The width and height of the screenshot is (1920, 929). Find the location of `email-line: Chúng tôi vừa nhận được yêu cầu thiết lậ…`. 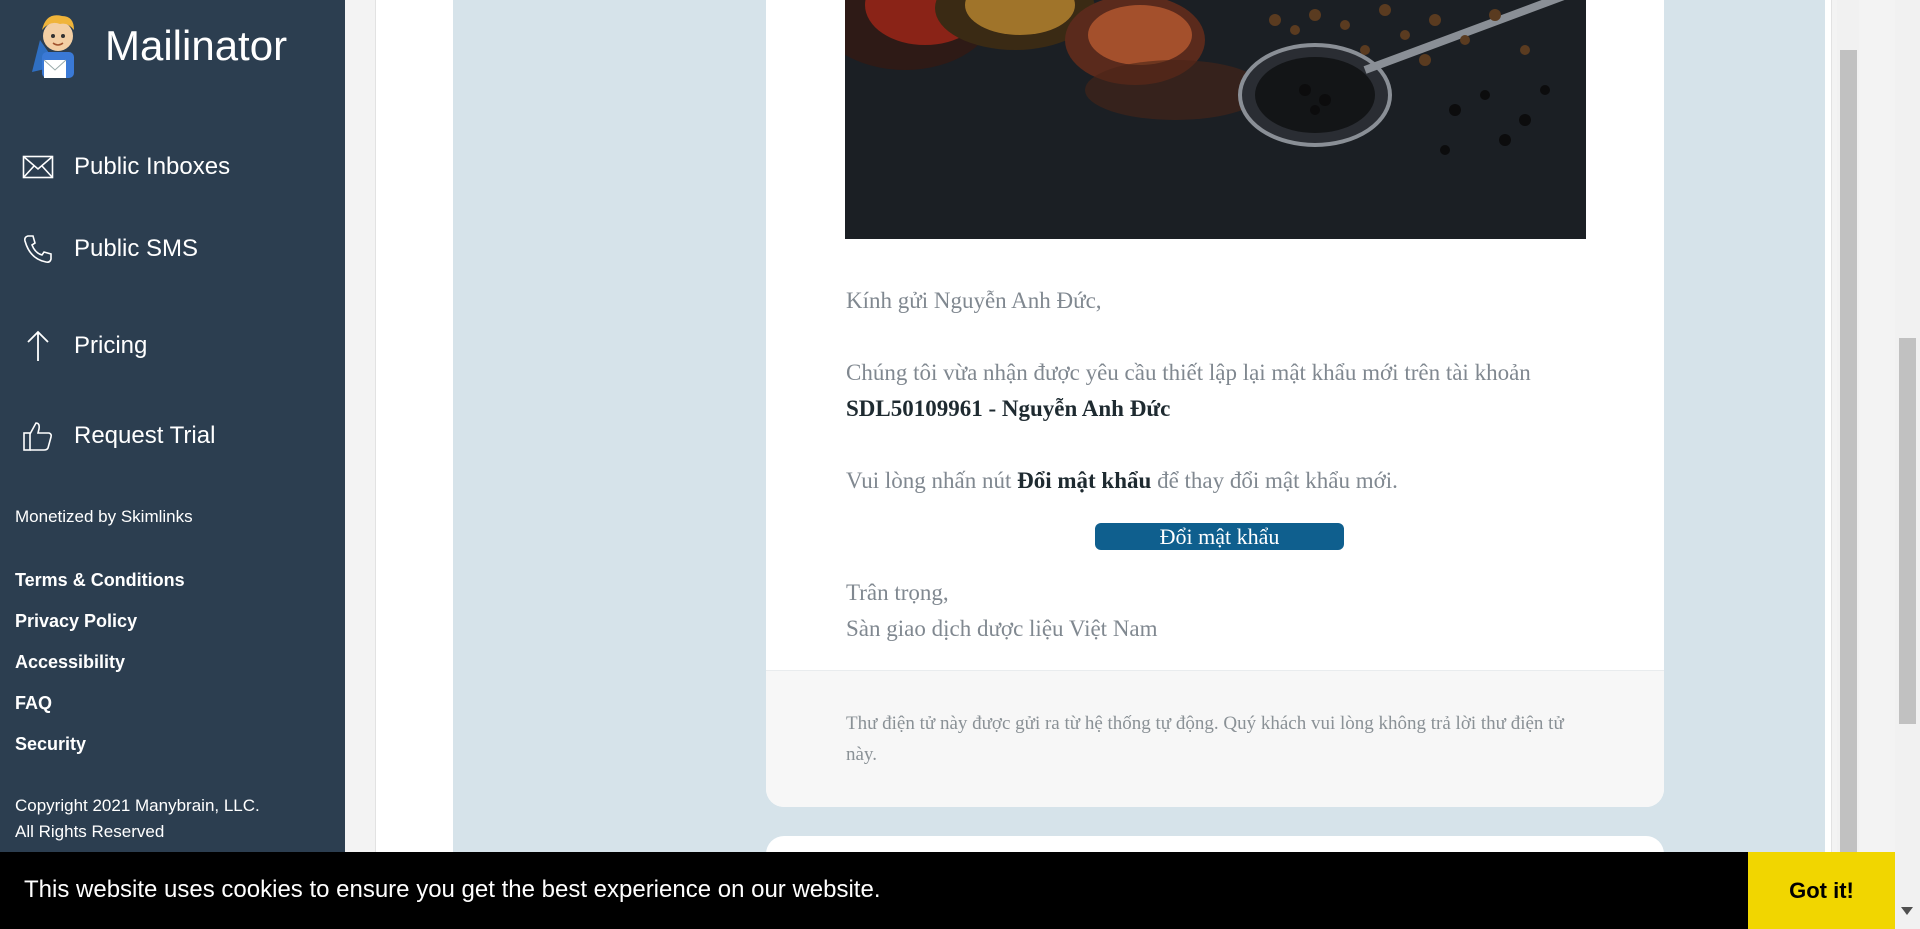

email-line: Chúng tôi vừa nhận được yêu cầu thiết lậ… is located at coordinates (1188, 372).